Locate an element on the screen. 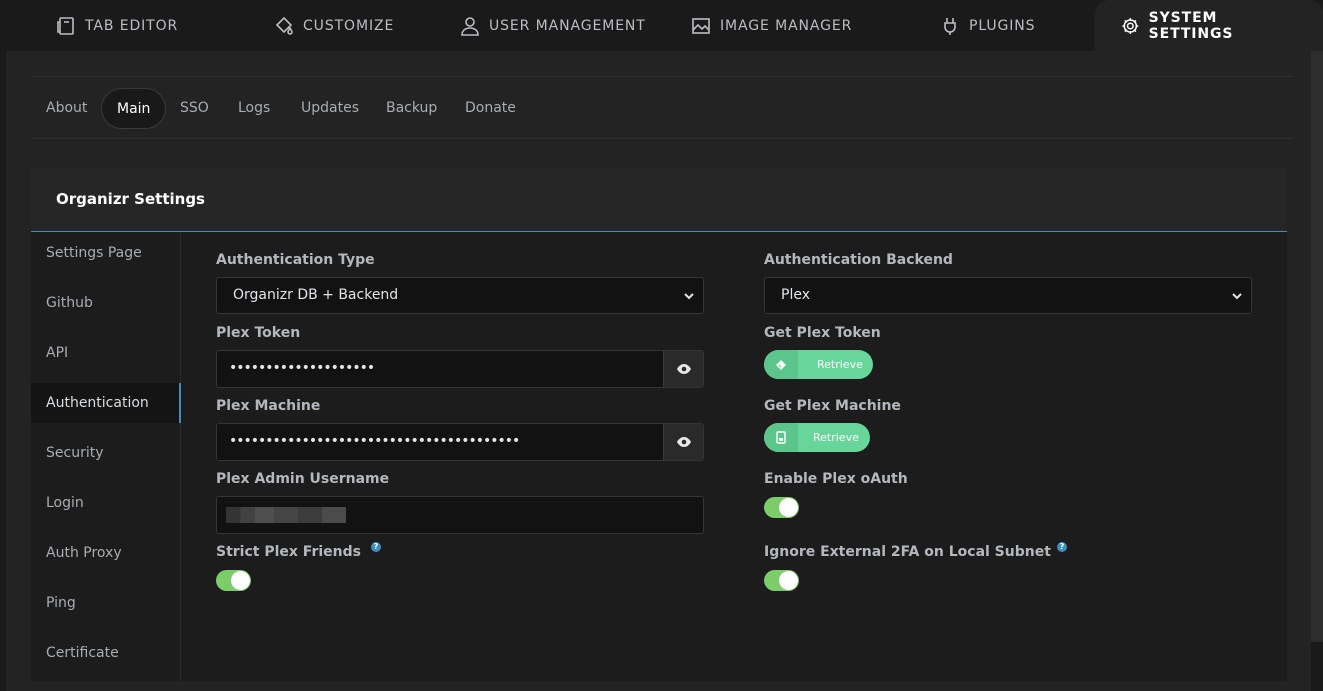 This screenshot has height=691, width=1323. tab-editor: TAB EDITOR is located at coordinates (117, 25).